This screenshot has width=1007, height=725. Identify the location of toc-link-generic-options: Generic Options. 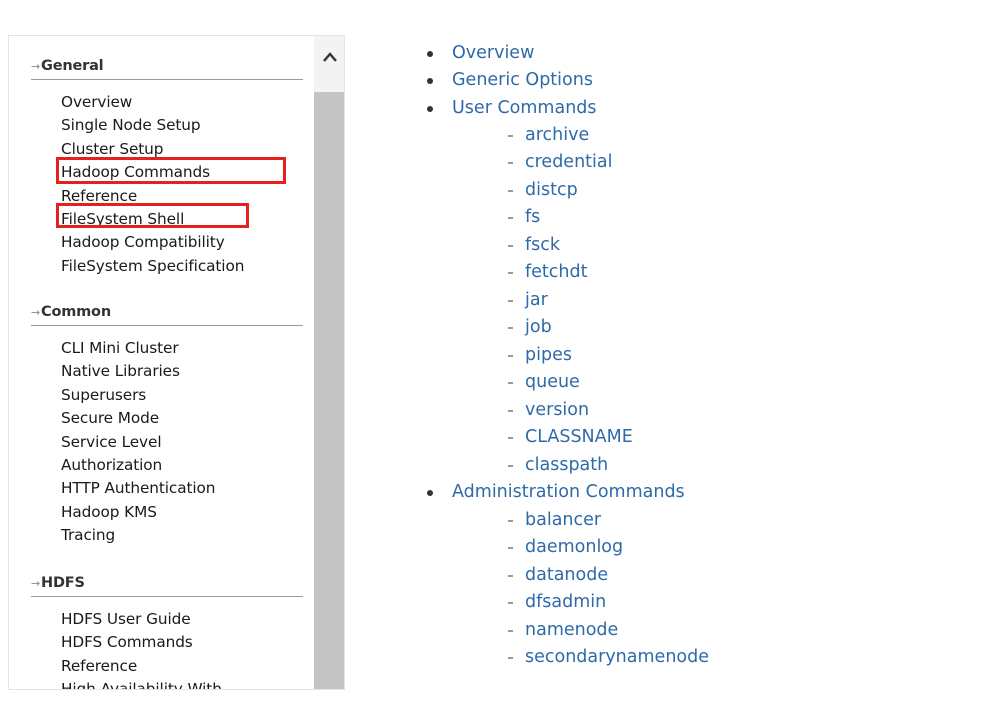
(522, 80).